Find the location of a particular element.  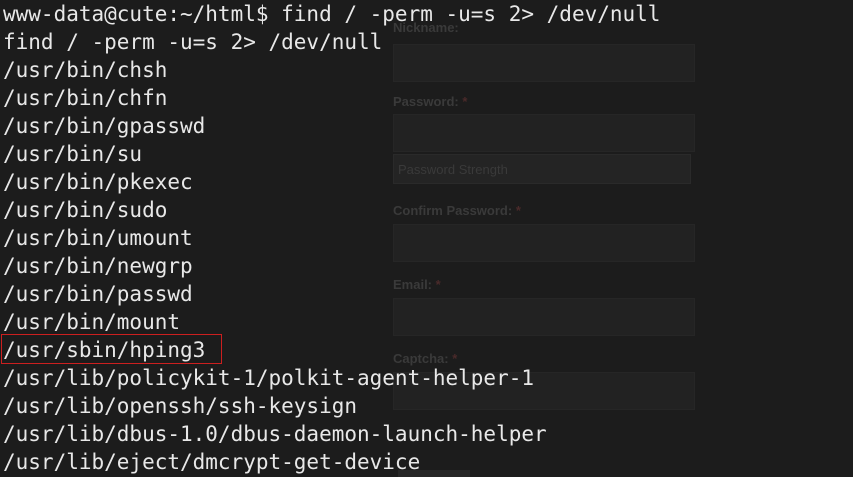

suid-binary-line: /usr/bin/su is located at coordinates (73, 154).